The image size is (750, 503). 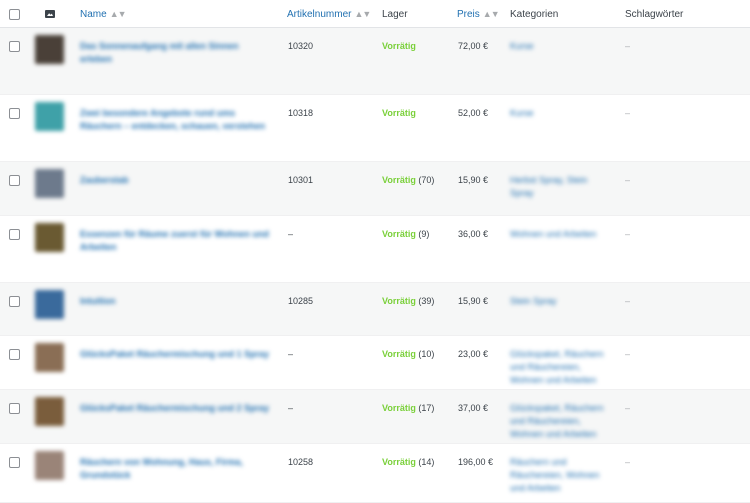 What do you see at coordinates (424, 234) in the screenshot?
I see `stock-quantity: (9)` at bounding box center [424, 234].